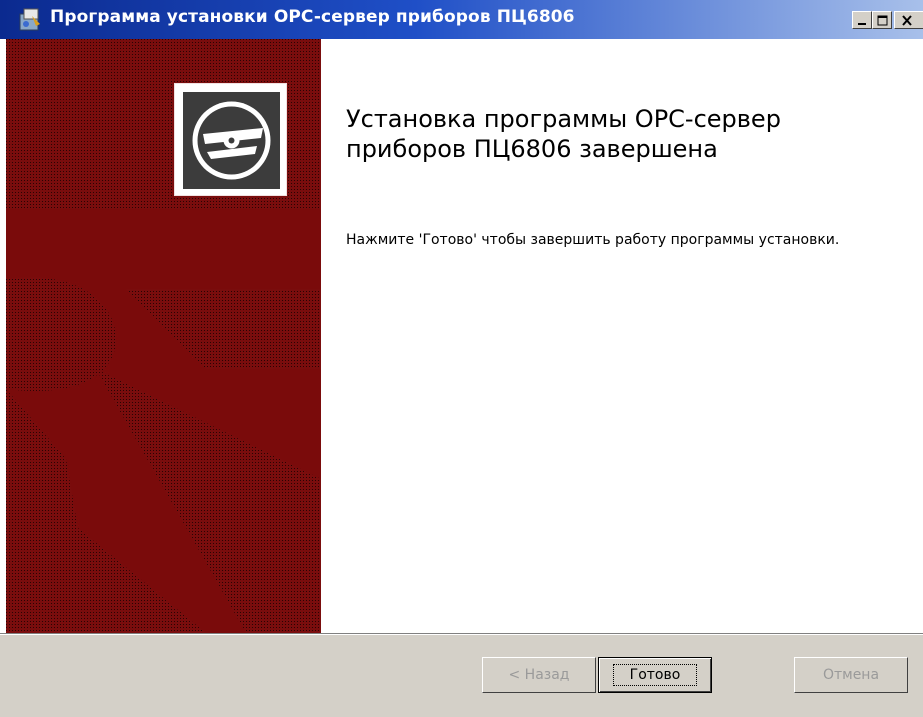 The width and height of the screenshot is (923, 717). I want to click on cd-disc-icon, so click(231, 140).